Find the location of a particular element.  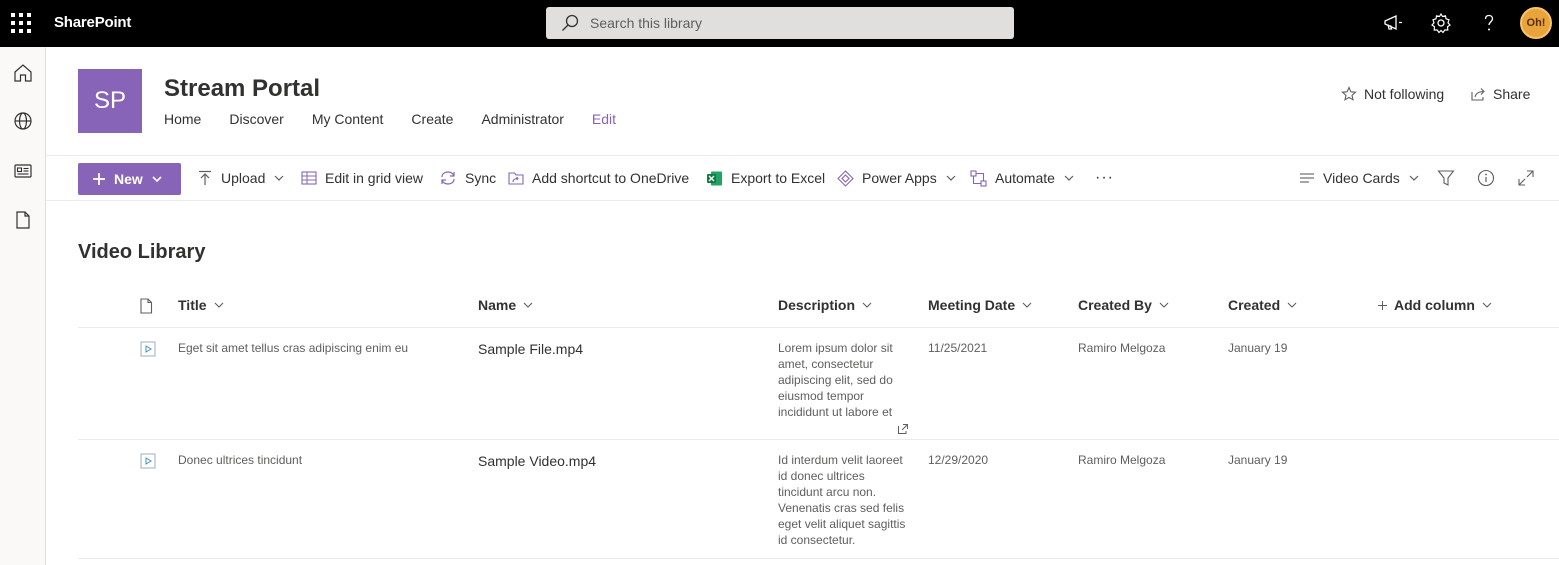

follow-label: Not following is located at coordinates (1404, 94).